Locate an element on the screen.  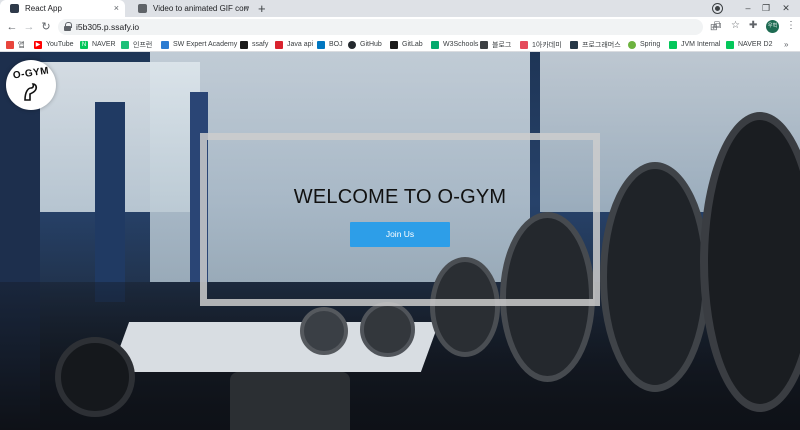
tab-title: Video to animated GIF converter is located at coordinates (201, 8).